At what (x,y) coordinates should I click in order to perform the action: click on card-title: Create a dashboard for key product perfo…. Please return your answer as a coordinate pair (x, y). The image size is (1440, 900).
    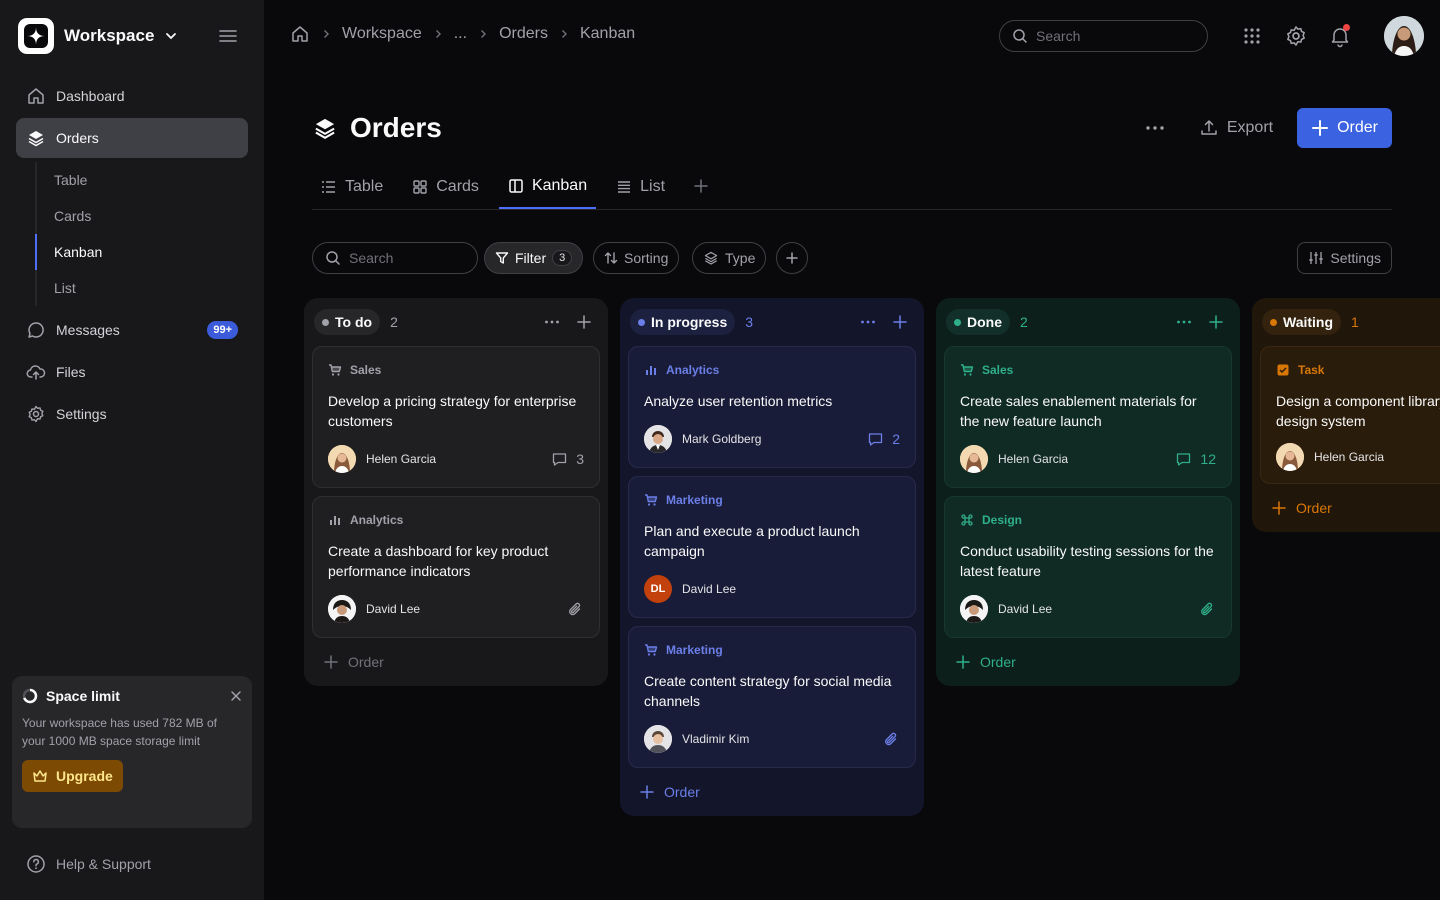
    Looking at the image, I should click on (438, 561).